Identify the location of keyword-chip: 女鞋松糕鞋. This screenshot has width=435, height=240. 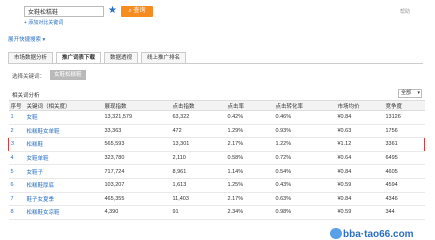
(68, 75).